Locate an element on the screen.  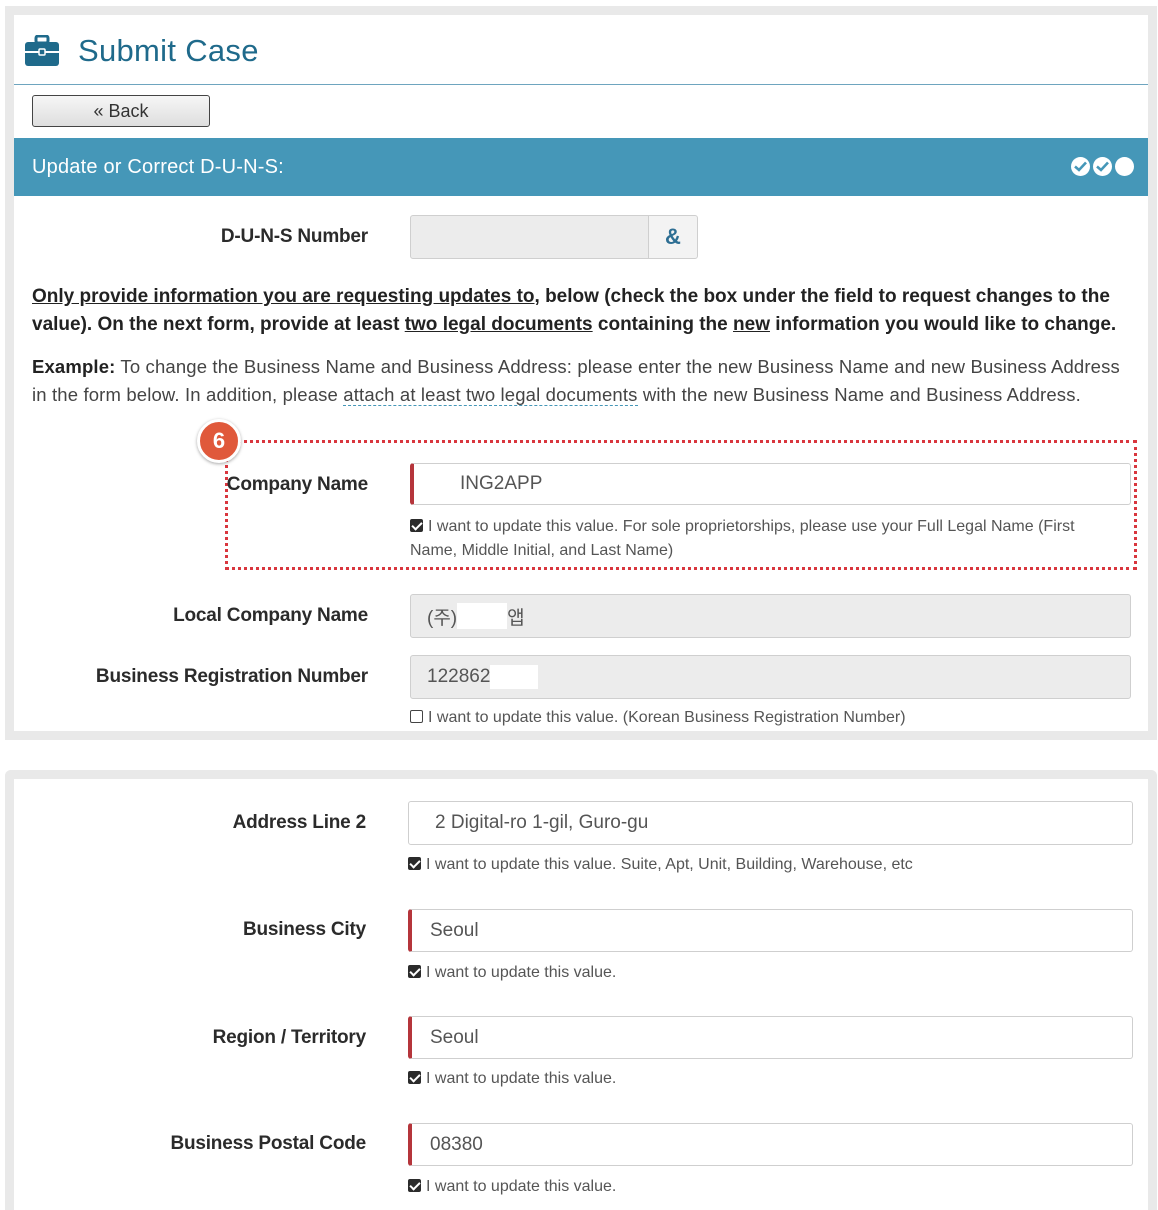
duns-lookup-icon: & is located at coordinates (673, 236).